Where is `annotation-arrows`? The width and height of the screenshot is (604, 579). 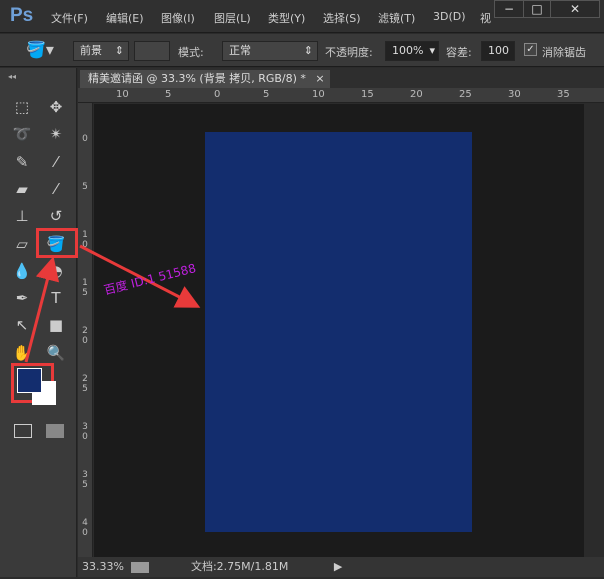
annotation-arrows is located at coordinates (112, 303).